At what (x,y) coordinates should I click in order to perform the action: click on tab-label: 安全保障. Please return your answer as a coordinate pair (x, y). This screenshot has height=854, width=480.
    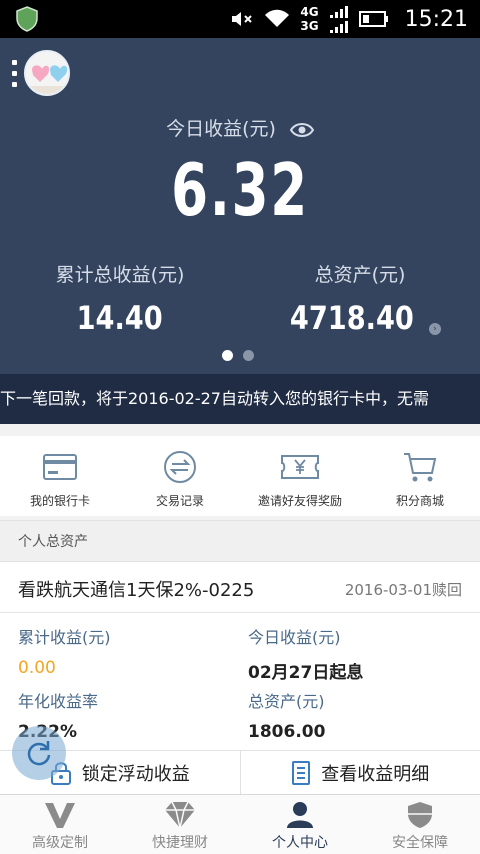
    Looking at the image, I should click on (420, 843).